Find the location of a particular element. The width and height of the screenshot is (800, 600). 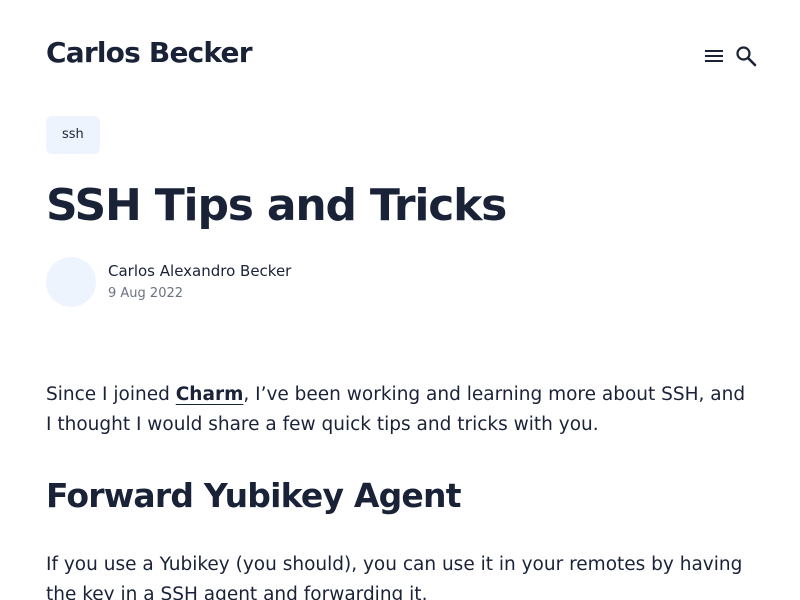

search-icon is located at coordinates (746, 56).